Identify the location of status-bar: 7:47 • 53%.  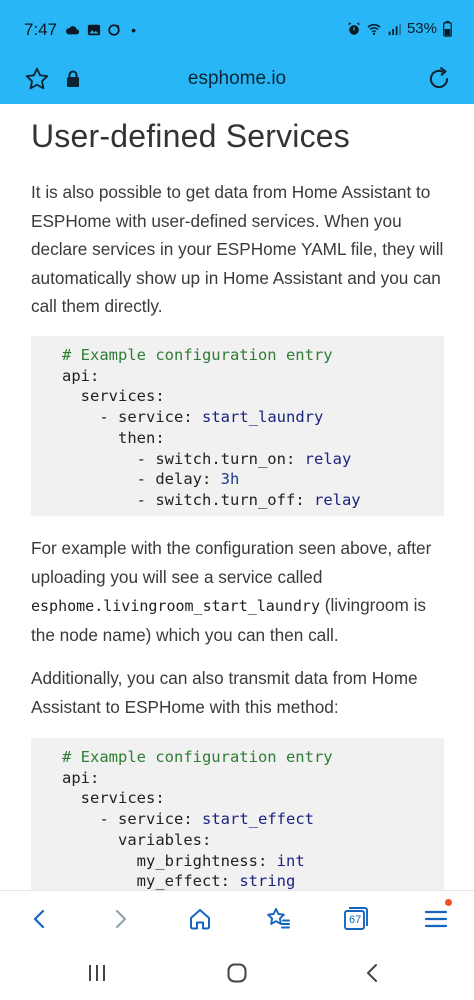
(237, 28).